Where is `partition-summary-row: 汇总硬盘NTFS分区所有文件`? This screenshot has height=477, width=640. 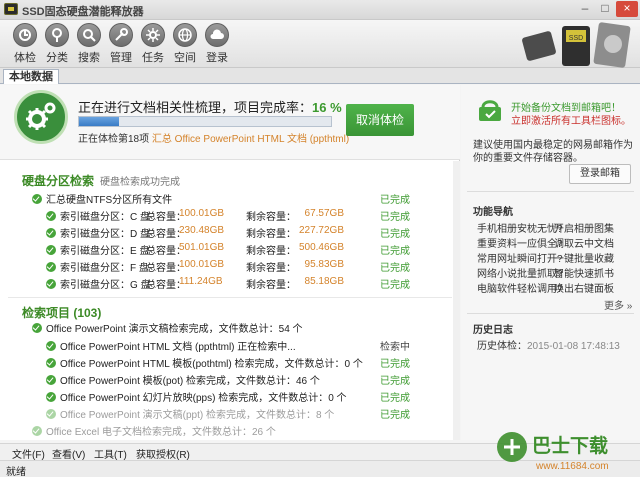
partition-summary-row: 汇总硬盘NTFS分区所有文件 is located at coordinates (102, 198).